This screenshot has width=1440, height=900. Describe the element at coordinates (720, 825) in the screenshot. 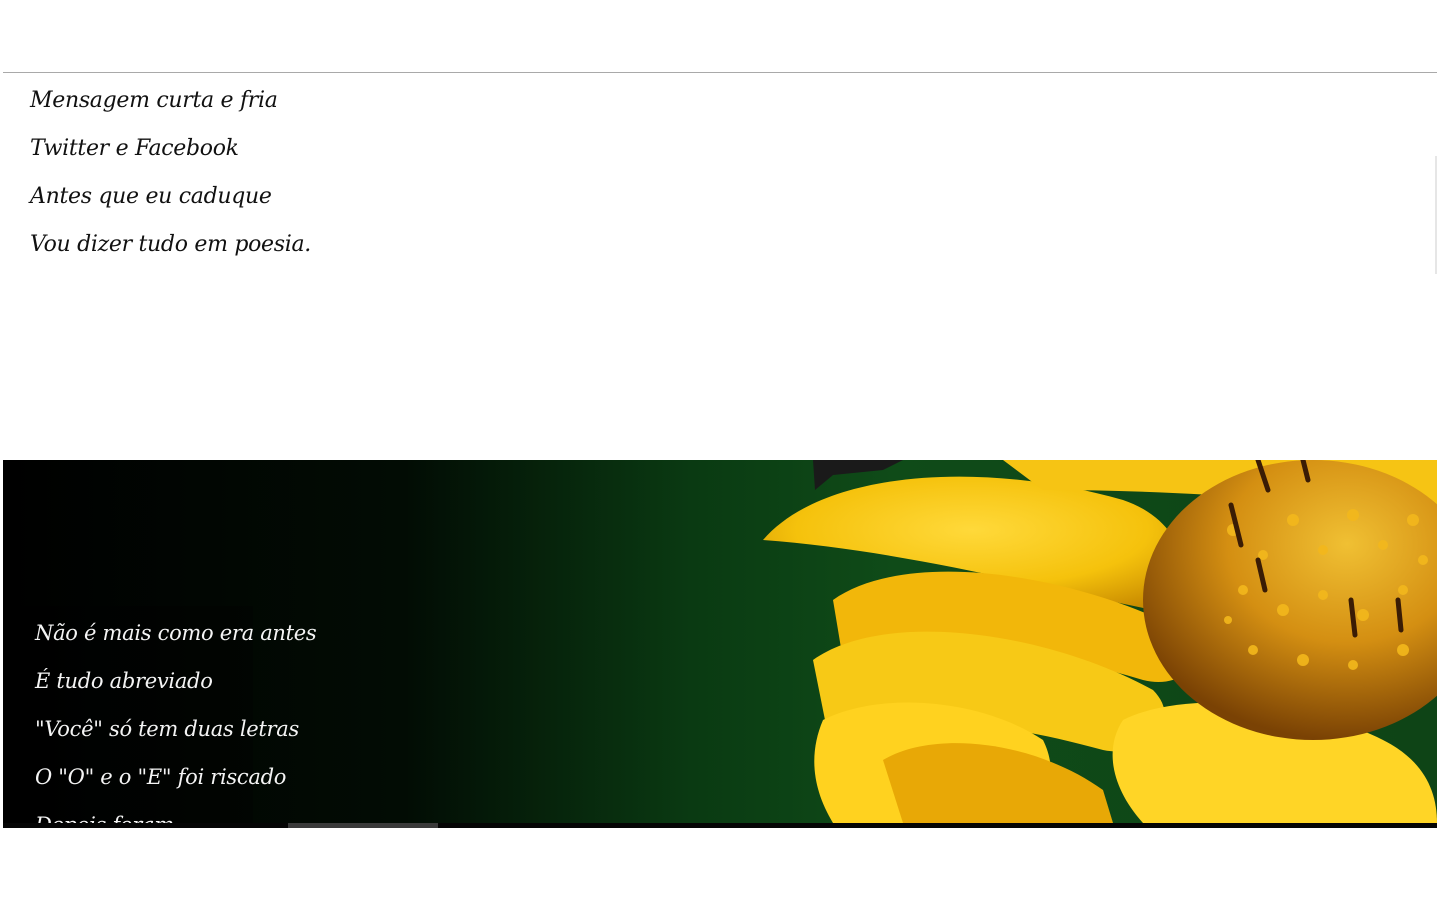

I see `banner-scrollbar-track` at that location.